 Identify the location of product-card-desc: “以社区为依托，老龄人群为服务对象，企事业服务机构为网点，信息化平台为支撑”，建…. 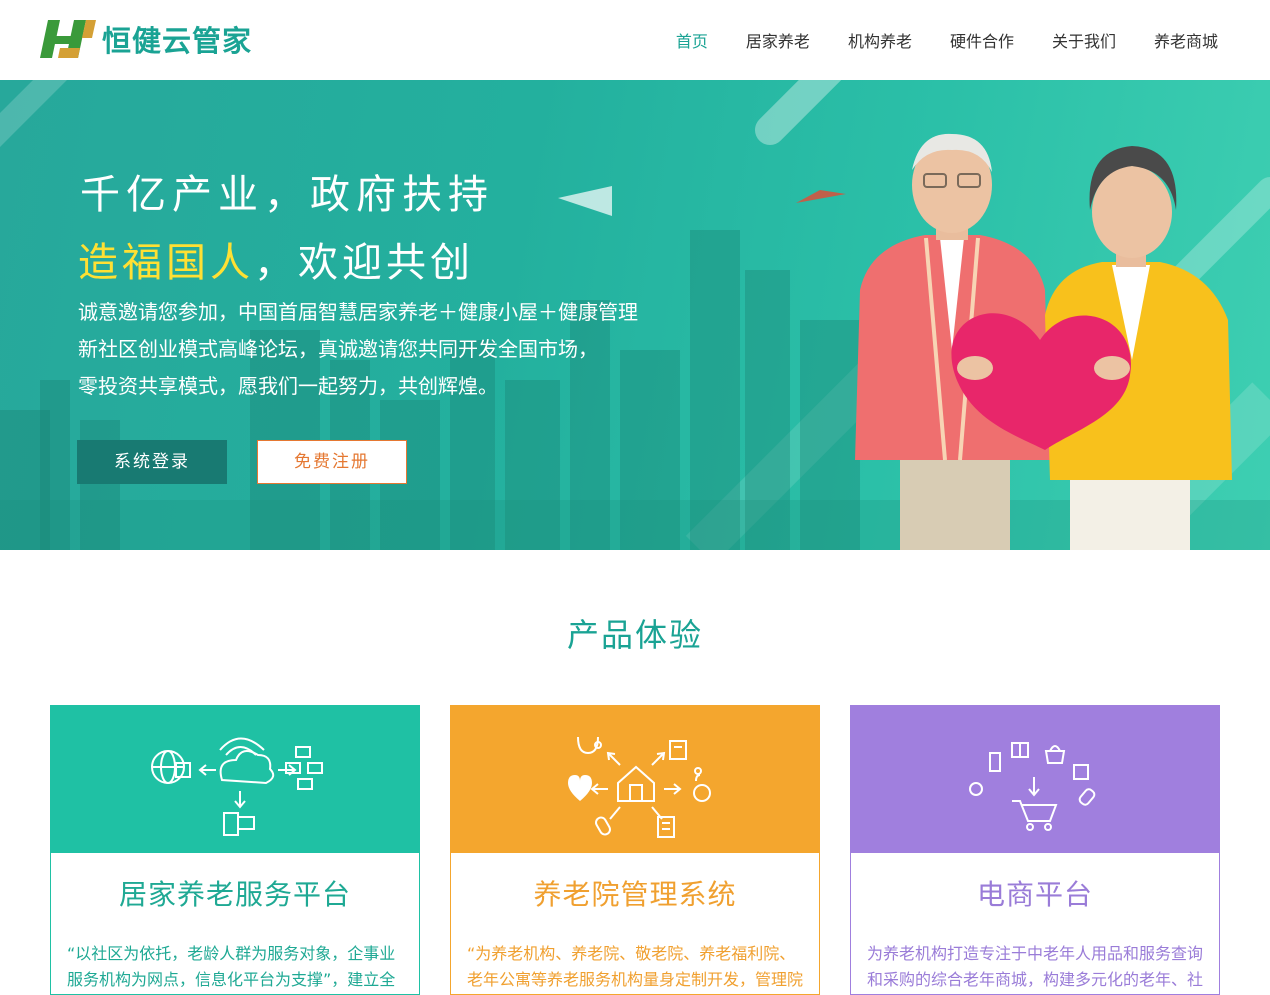
(231, 966).